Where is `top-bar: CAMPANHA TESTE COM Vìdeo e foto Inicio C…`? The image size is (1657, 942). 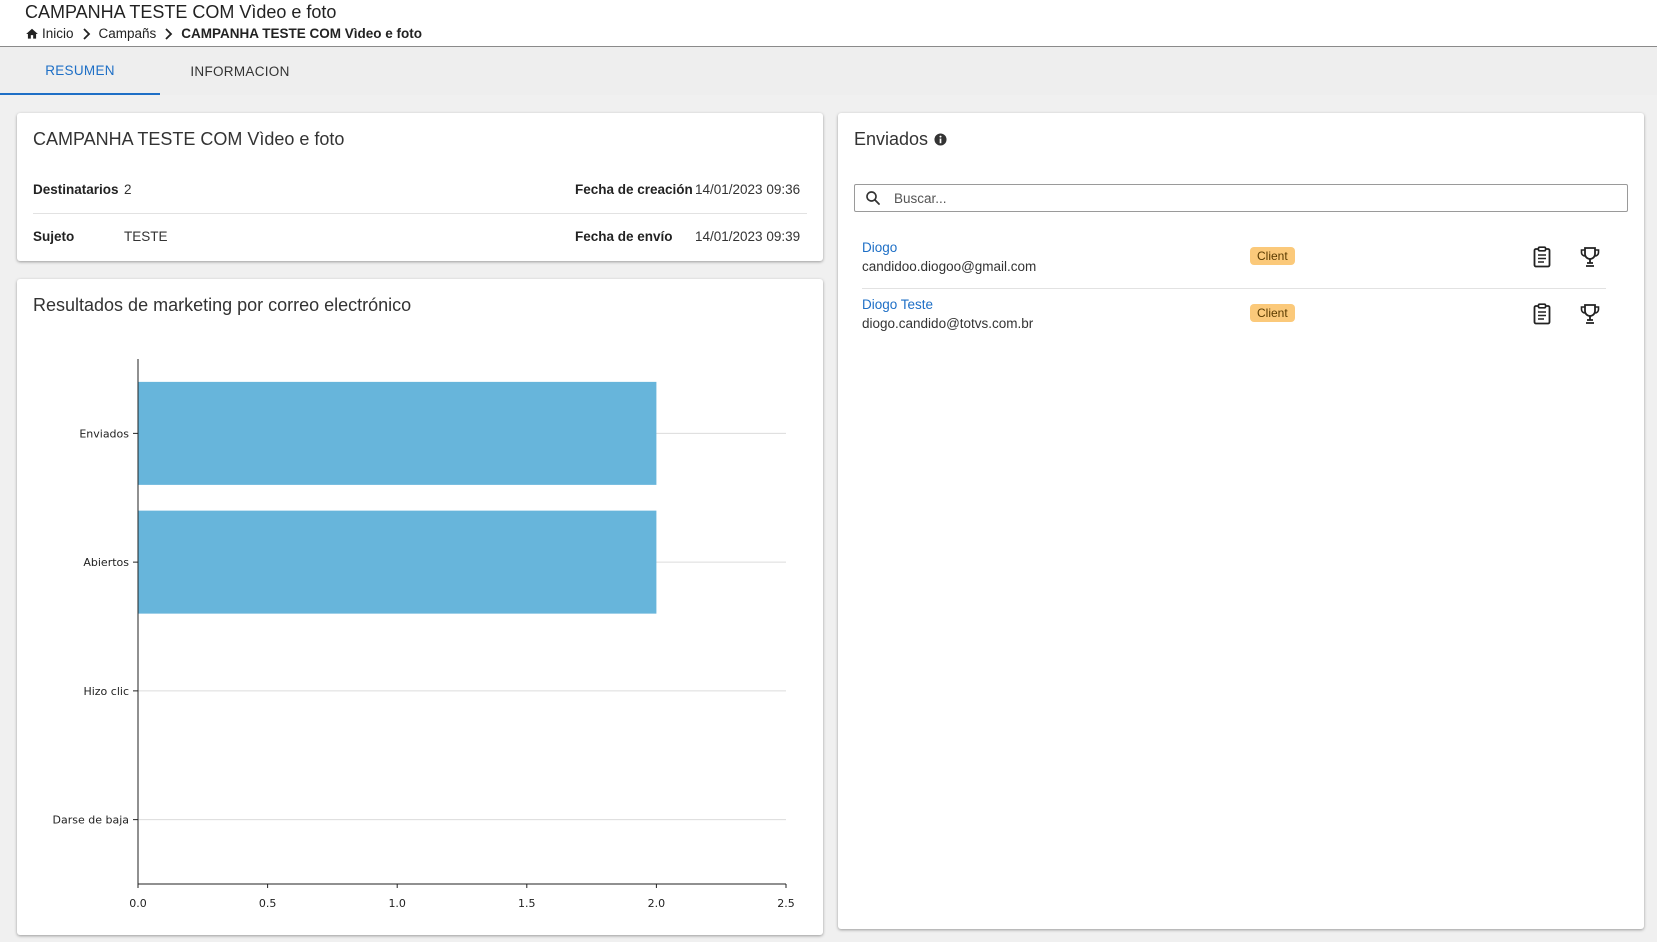
top-bar: CAMPANHA TESTE COM Vìdeo e foto Inicio C… is located at coordinates (828, 23).